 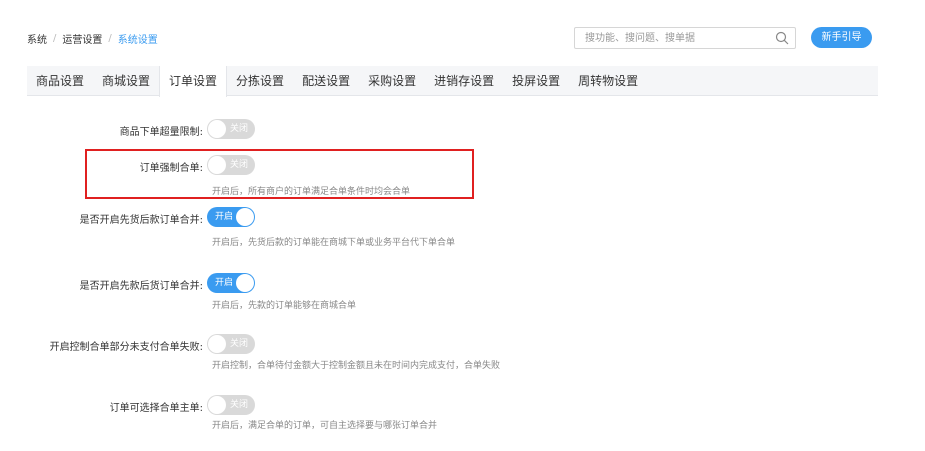 What do you see at coordinates (392, 80) in the screenshot?
I see `tab-purchase-settings: 采购设置` at bounding box center [392, 80].